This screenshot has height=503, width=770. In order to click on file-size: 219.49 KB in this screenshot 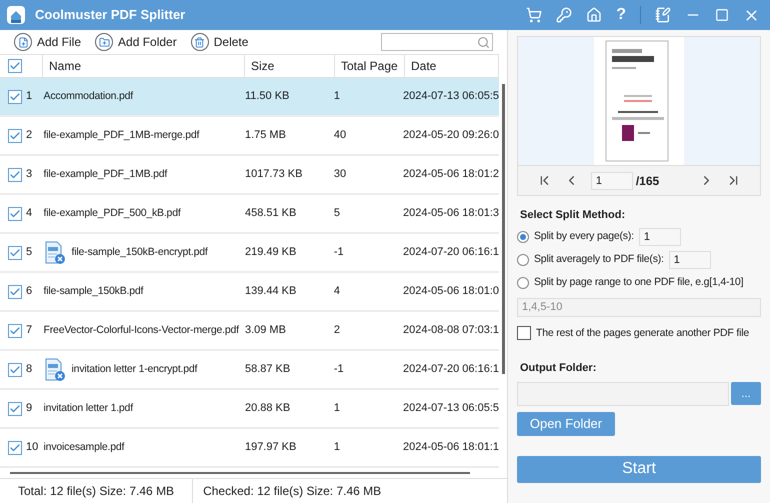, I will do `click(271, 252)`.